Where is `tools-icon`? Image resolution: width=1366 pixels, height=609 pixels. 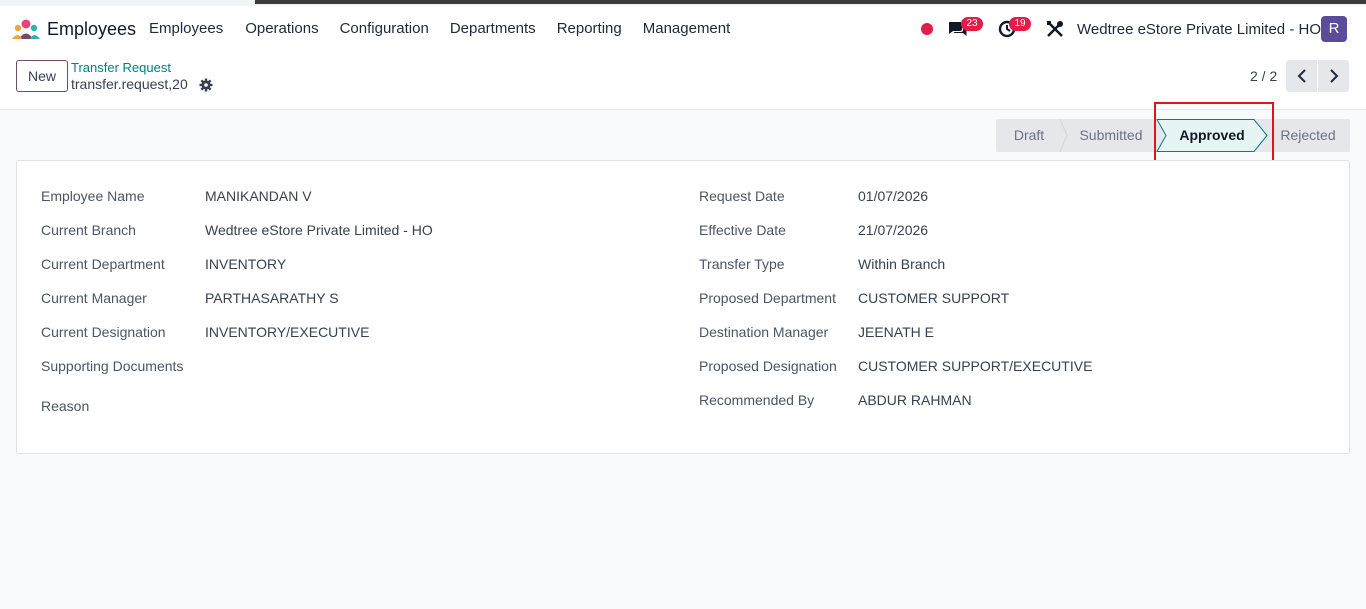 tools-icon is located at coordinates (1055, 29).